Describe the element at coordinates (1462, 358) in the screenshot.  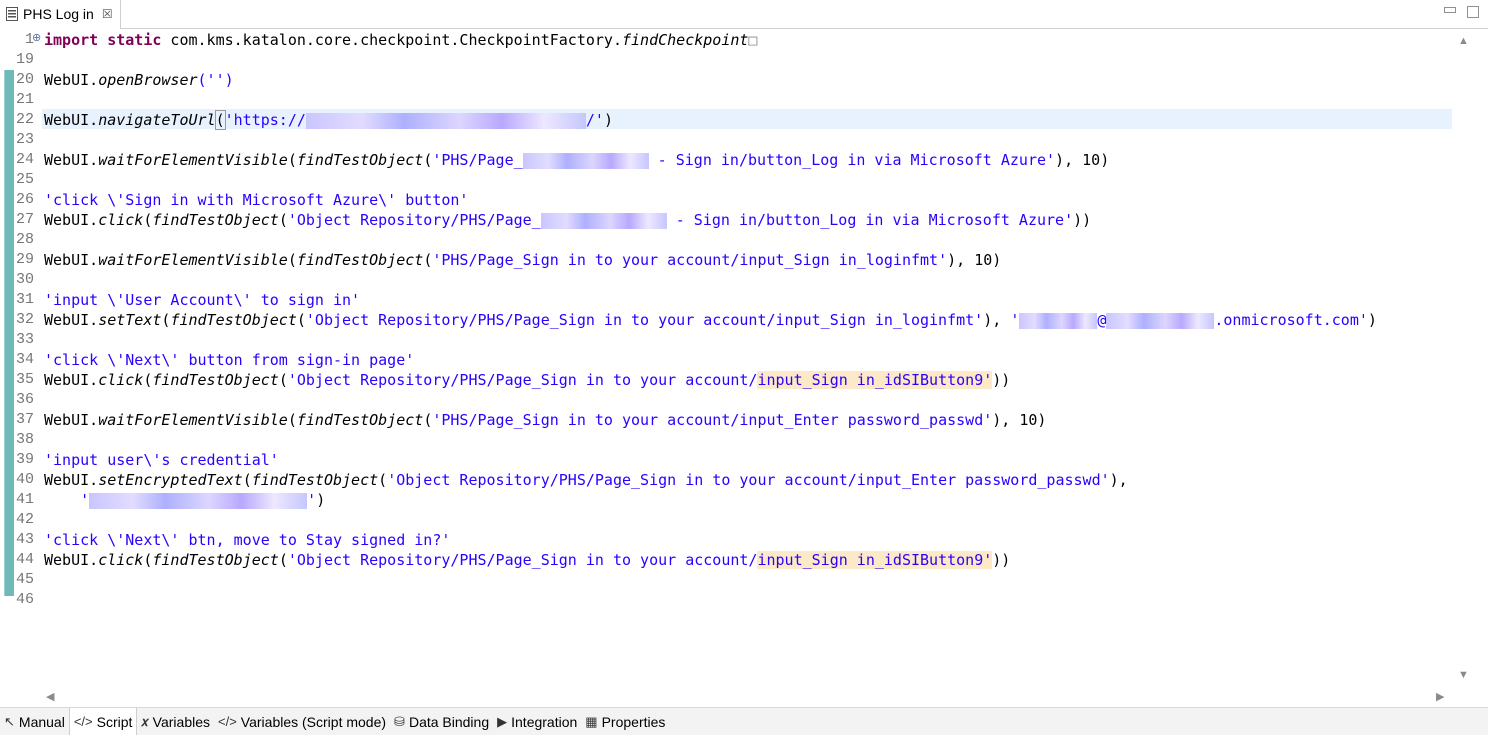
I see `vertical-scrollbar: ▲ ▼` at that location.